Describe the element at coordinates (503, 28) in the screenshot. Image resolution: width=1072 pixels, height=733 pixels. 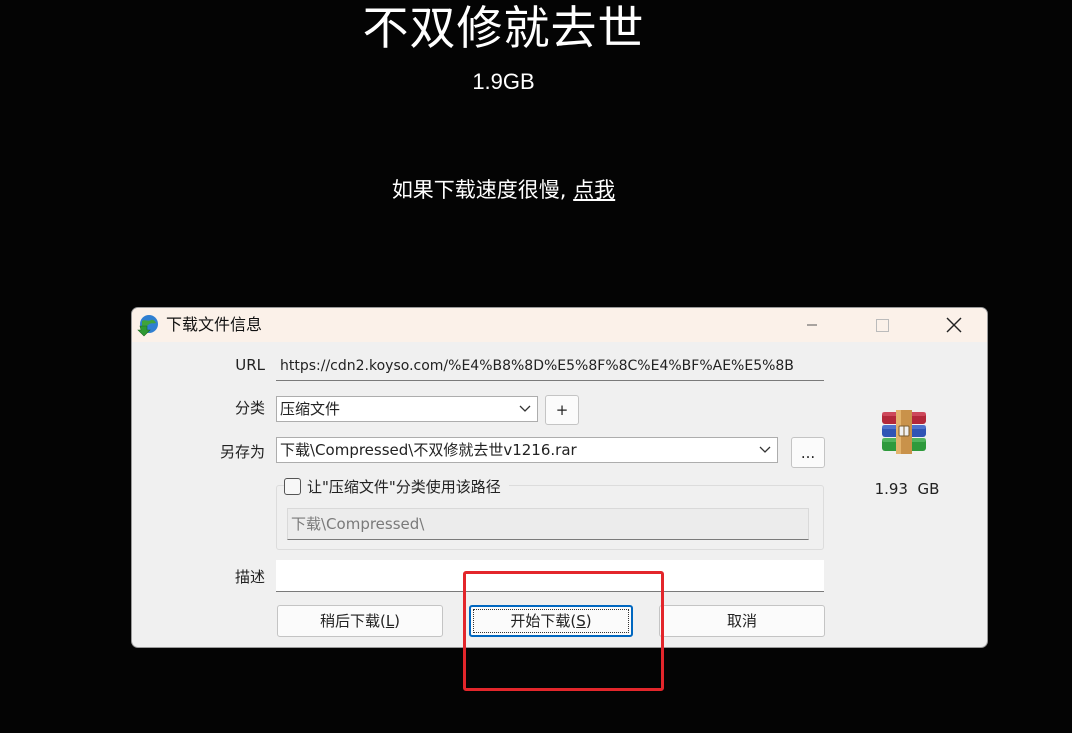
I see `game-title: 不双修就去世` at that location.